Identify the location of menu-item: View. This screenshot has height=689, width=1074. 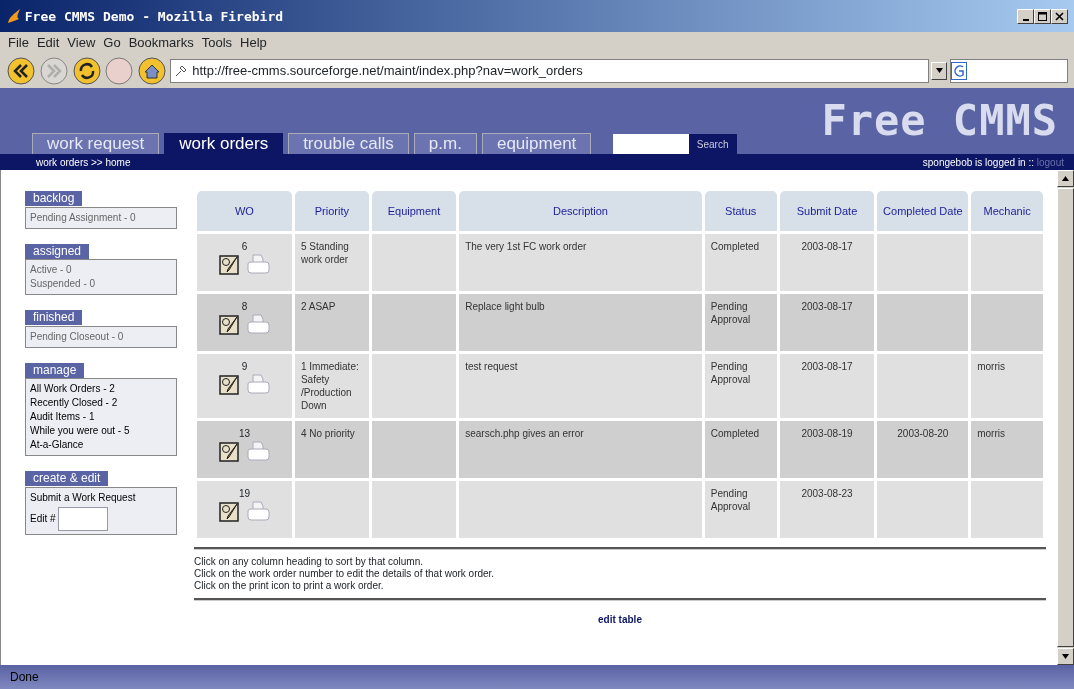
(81, 42).